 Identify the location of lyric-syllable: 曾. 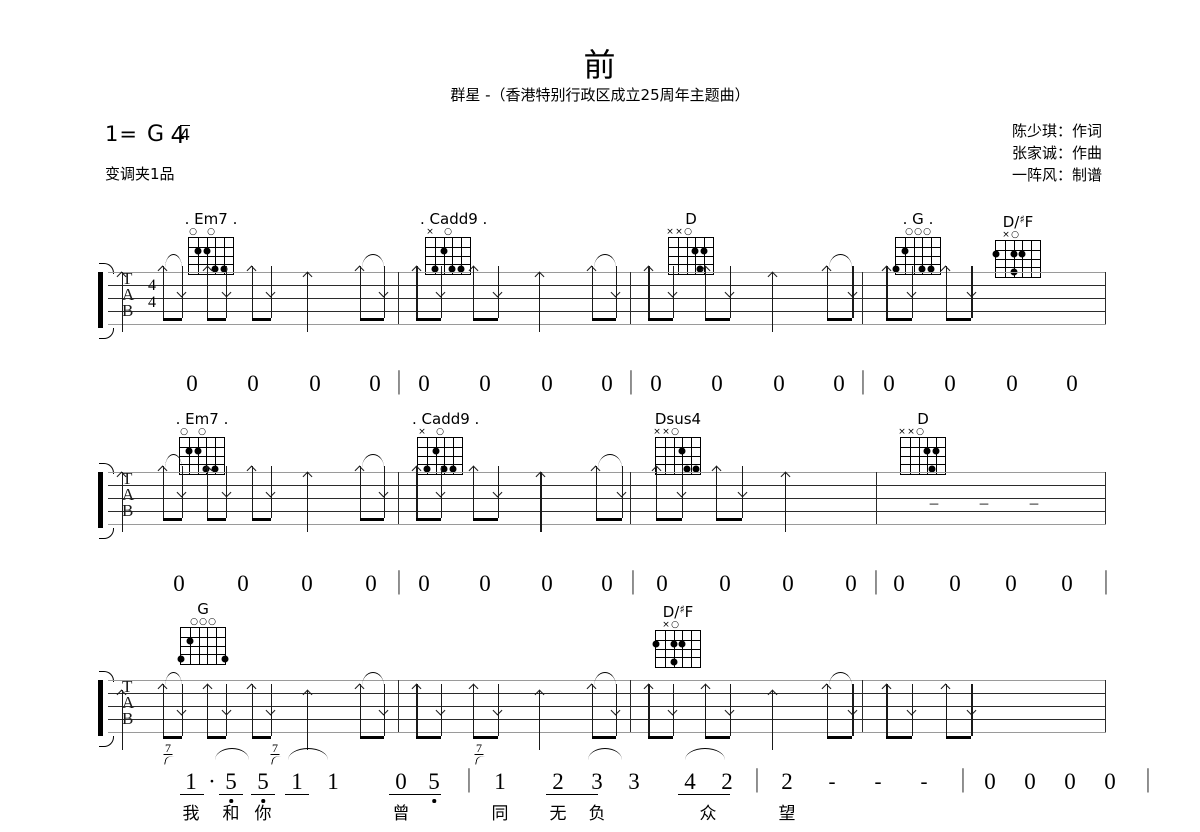
(401, 814).